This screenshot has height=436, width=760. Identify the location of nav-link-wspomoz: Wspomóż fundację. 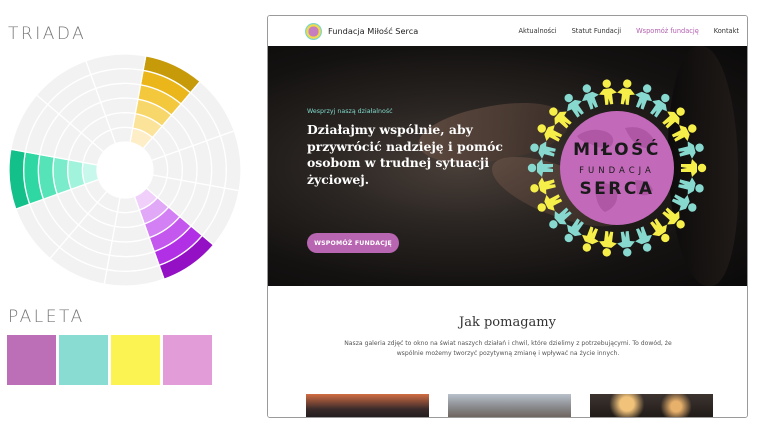
(667, 31).